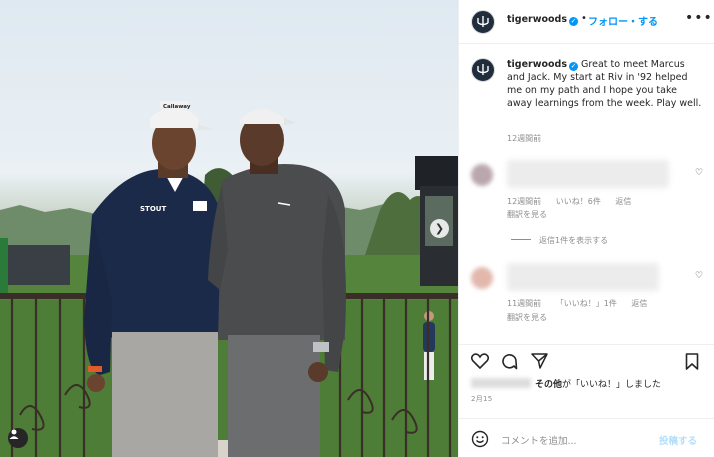 The width and height of the screenshot is (714, 457). I want to click on clubhouse-top, so click(436, 173).